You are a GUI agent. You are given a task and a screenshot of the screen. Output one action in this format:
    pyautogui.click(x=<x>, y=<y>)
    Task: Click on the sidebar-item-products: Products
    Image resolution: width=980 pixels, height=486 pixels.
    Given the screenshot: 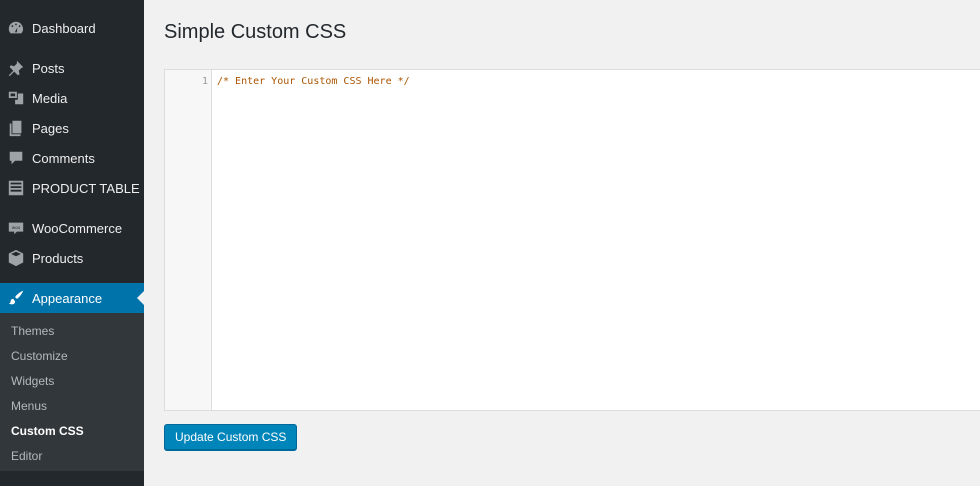 What is the action you would take?
    pyautogui.click(x=72, y=258)
    